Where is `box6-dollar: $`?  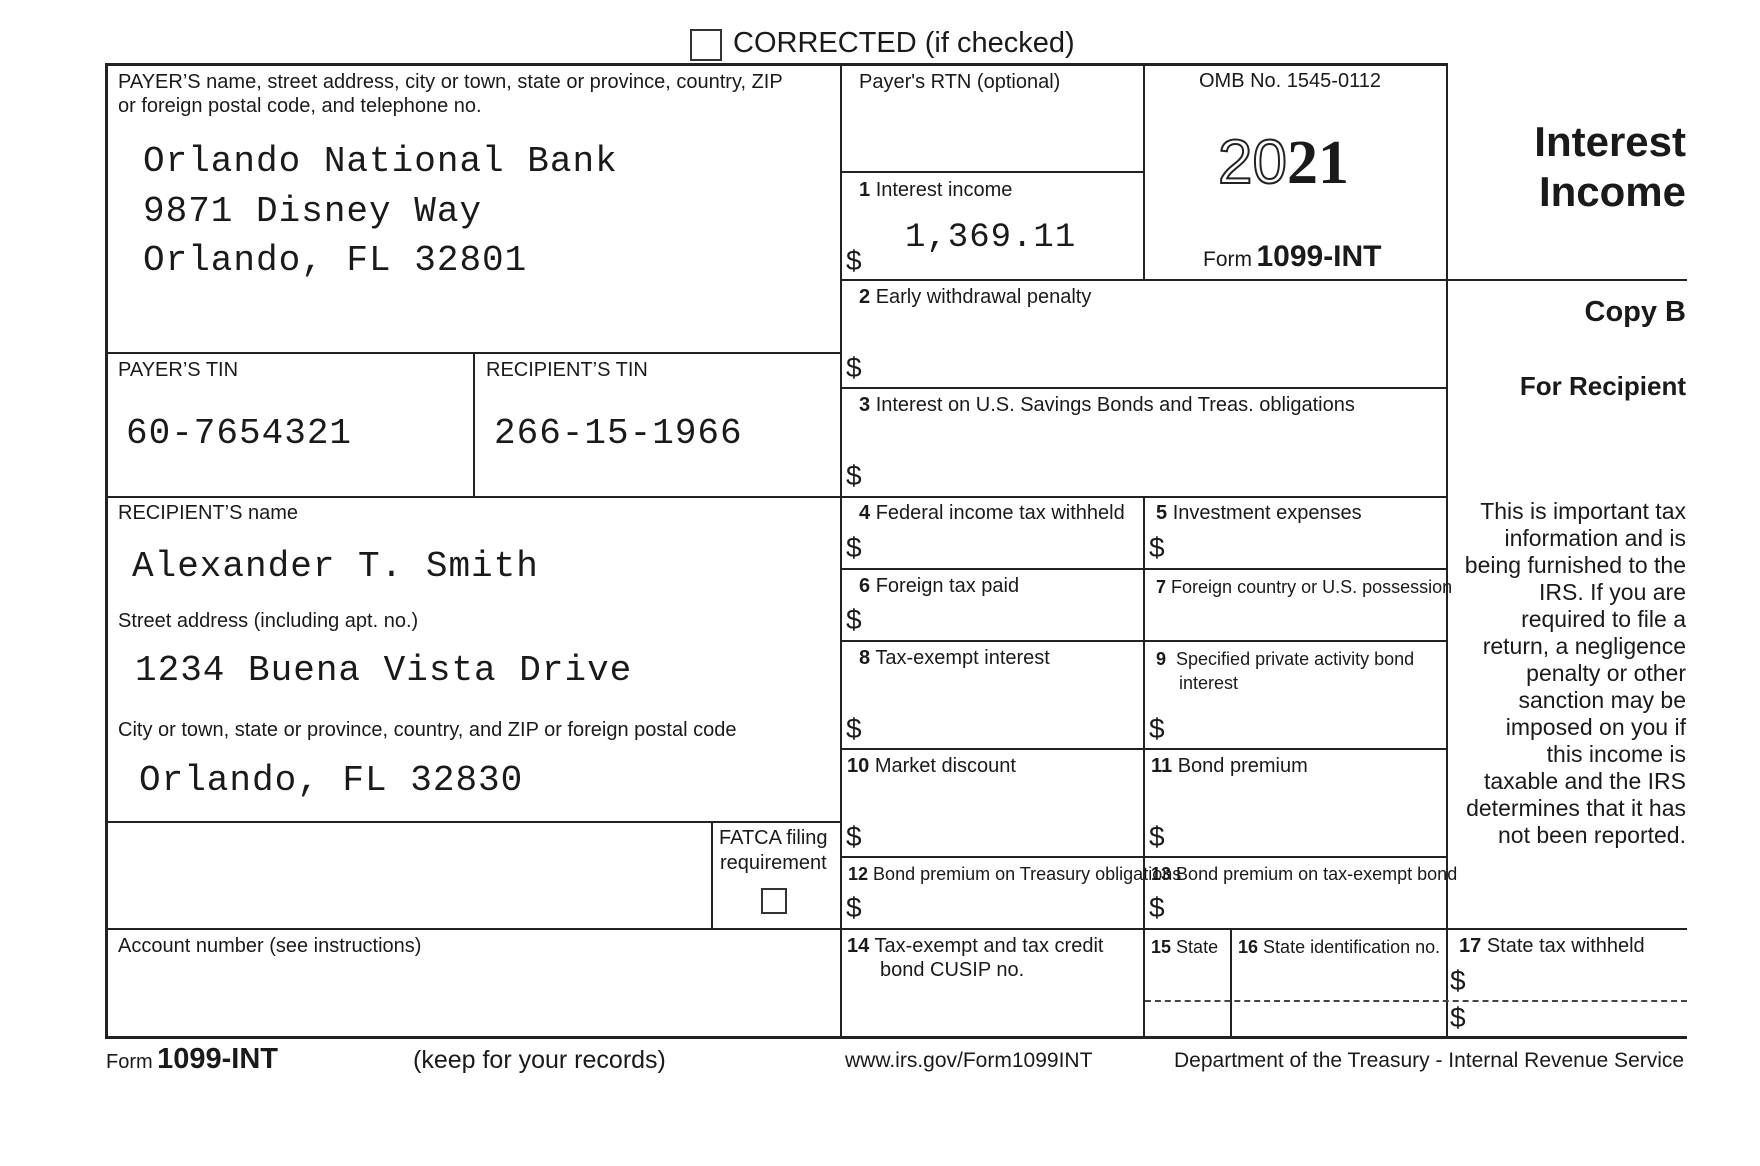 box6-dollar: $ is located at coordinates (854, 619).